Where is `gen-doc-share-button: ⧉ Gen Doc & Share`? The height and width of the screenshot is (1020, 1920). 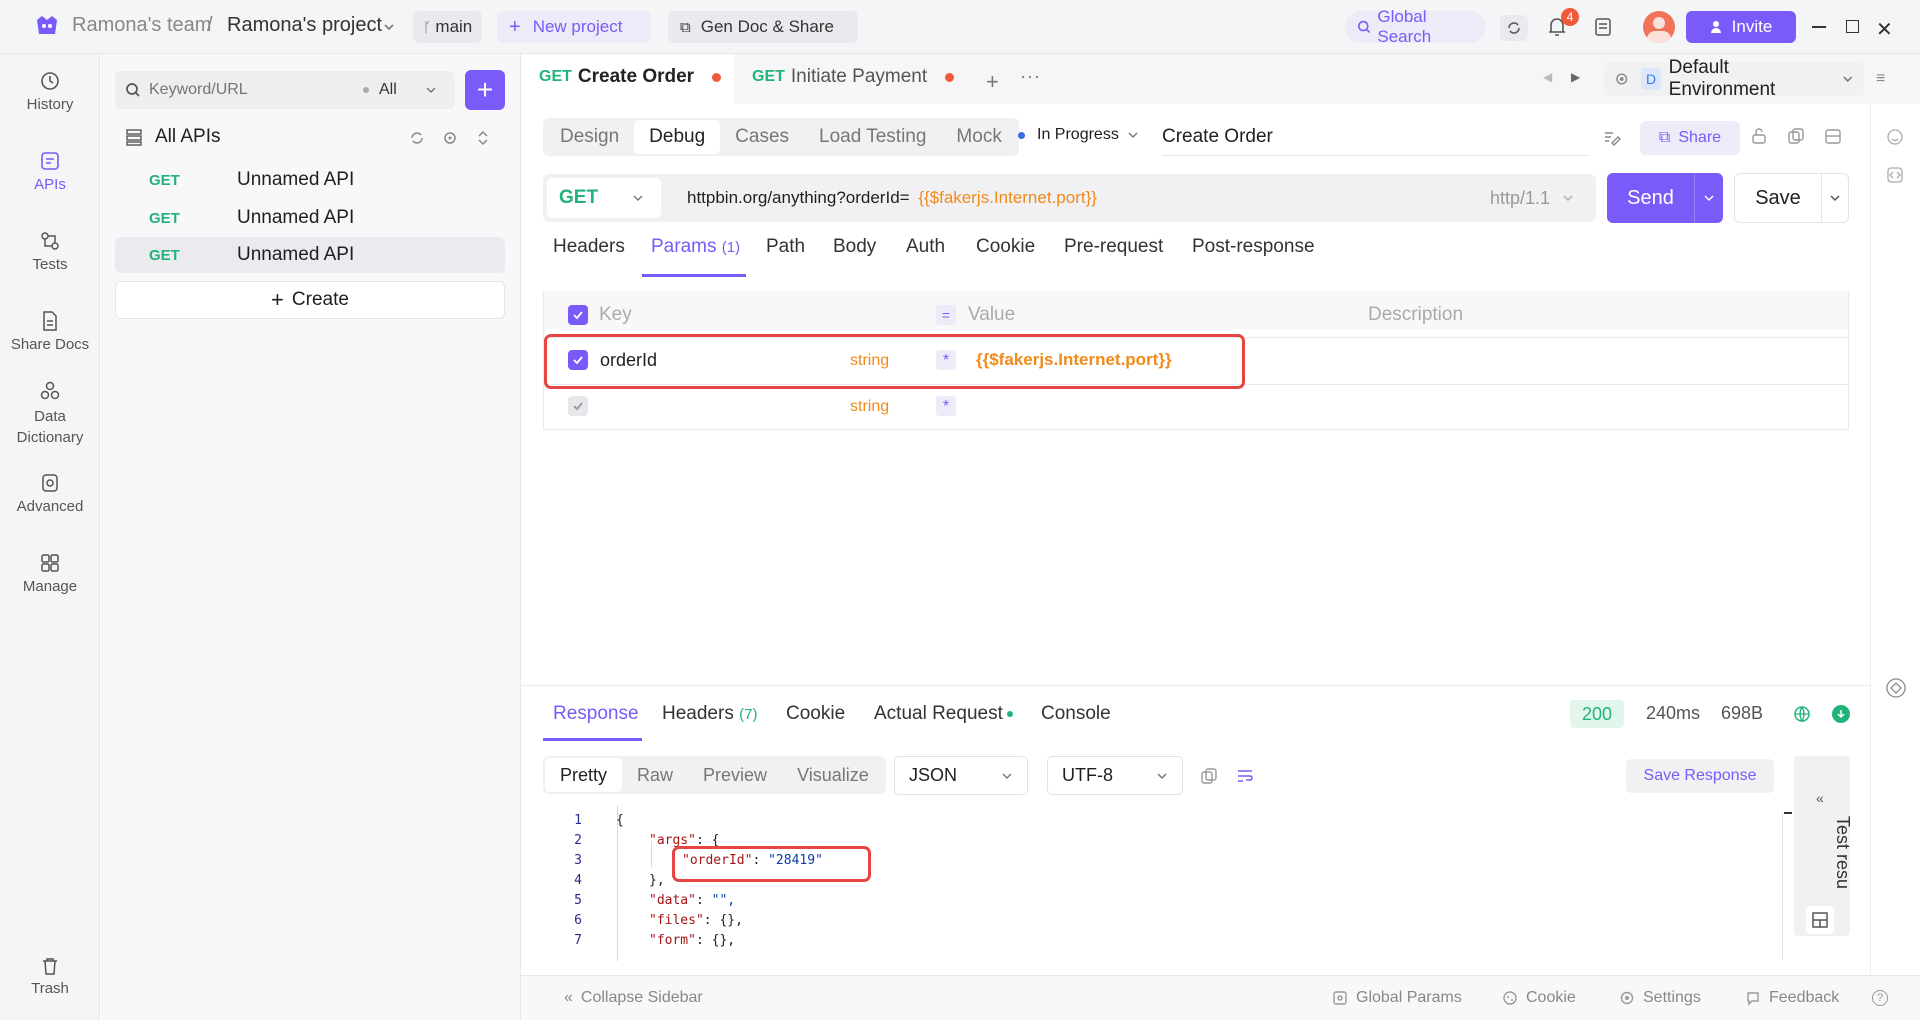
gen-doc-share-button: ⧉ Gen Doc & Share is located at coordinates (763, 27).